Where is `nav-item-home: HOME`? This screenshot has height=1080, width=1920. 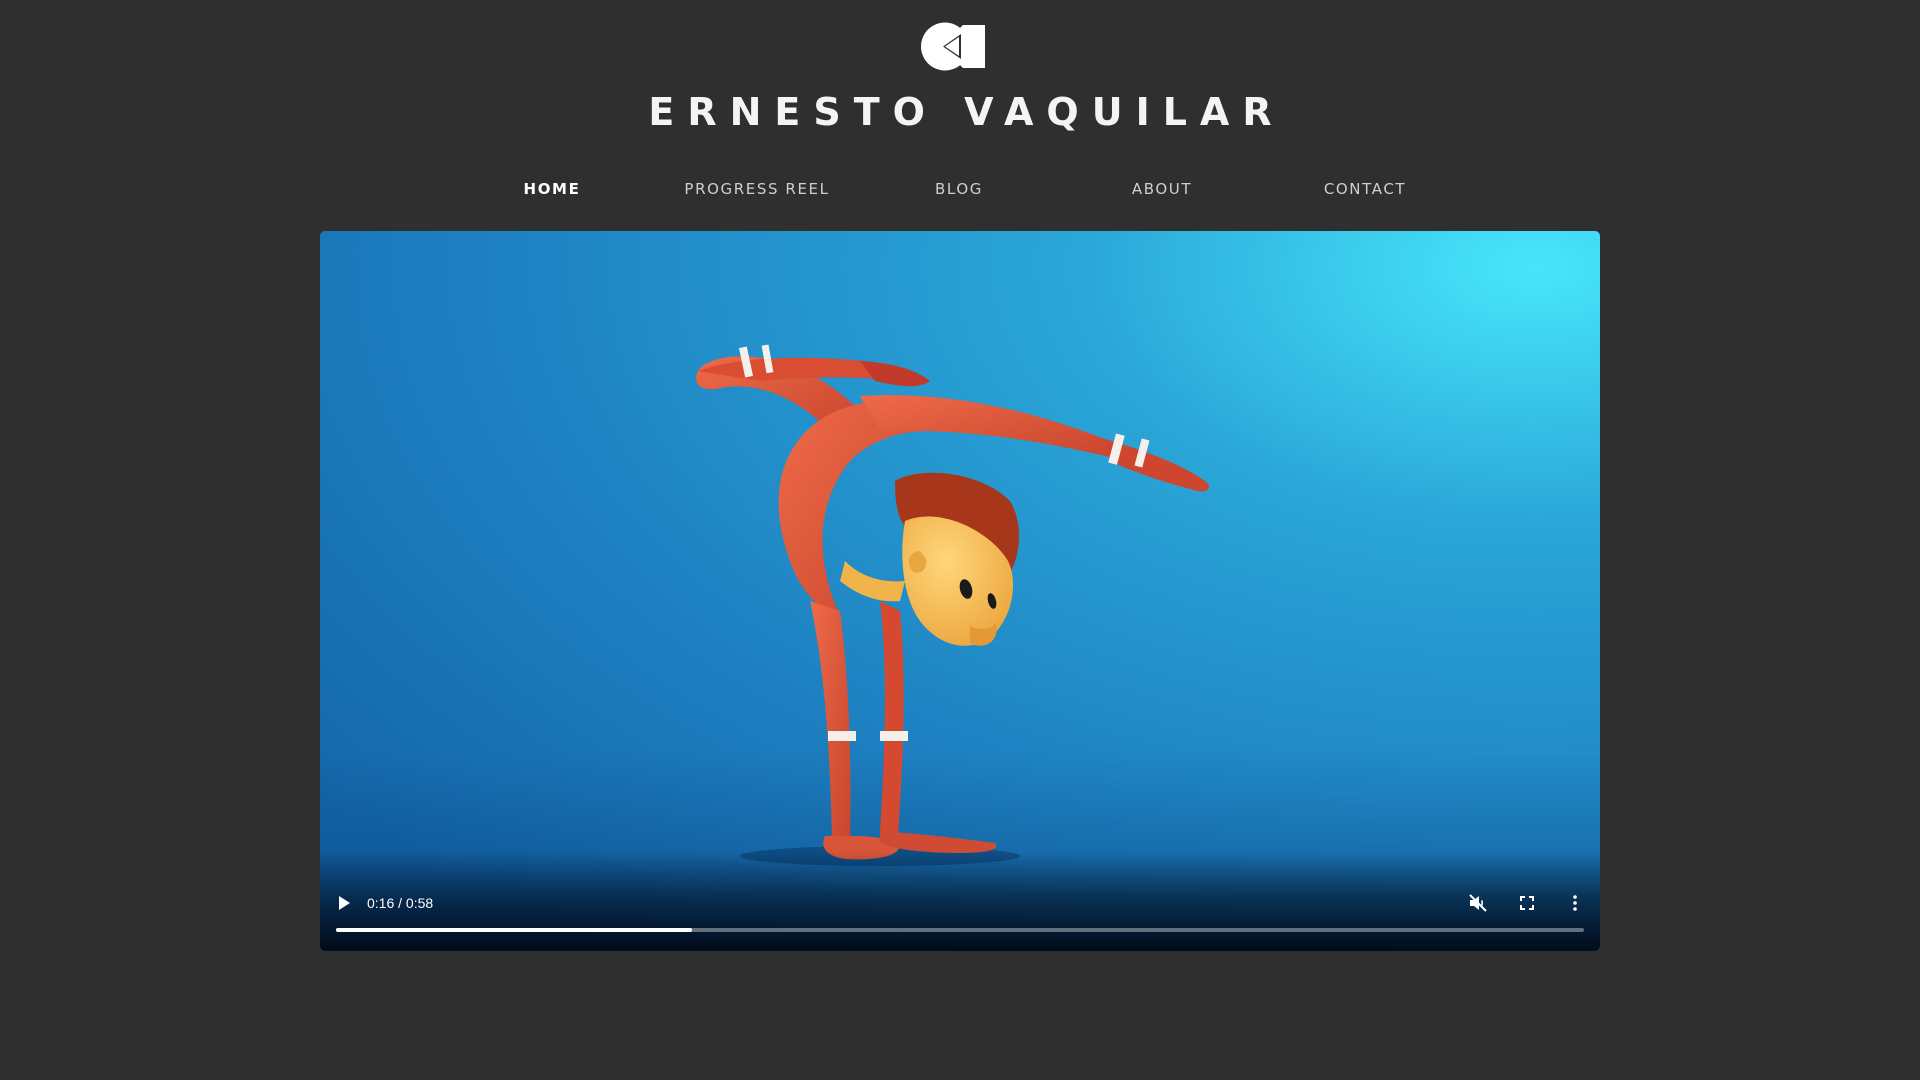
nav-item-home: HOME is located at coordinates (552, 189).